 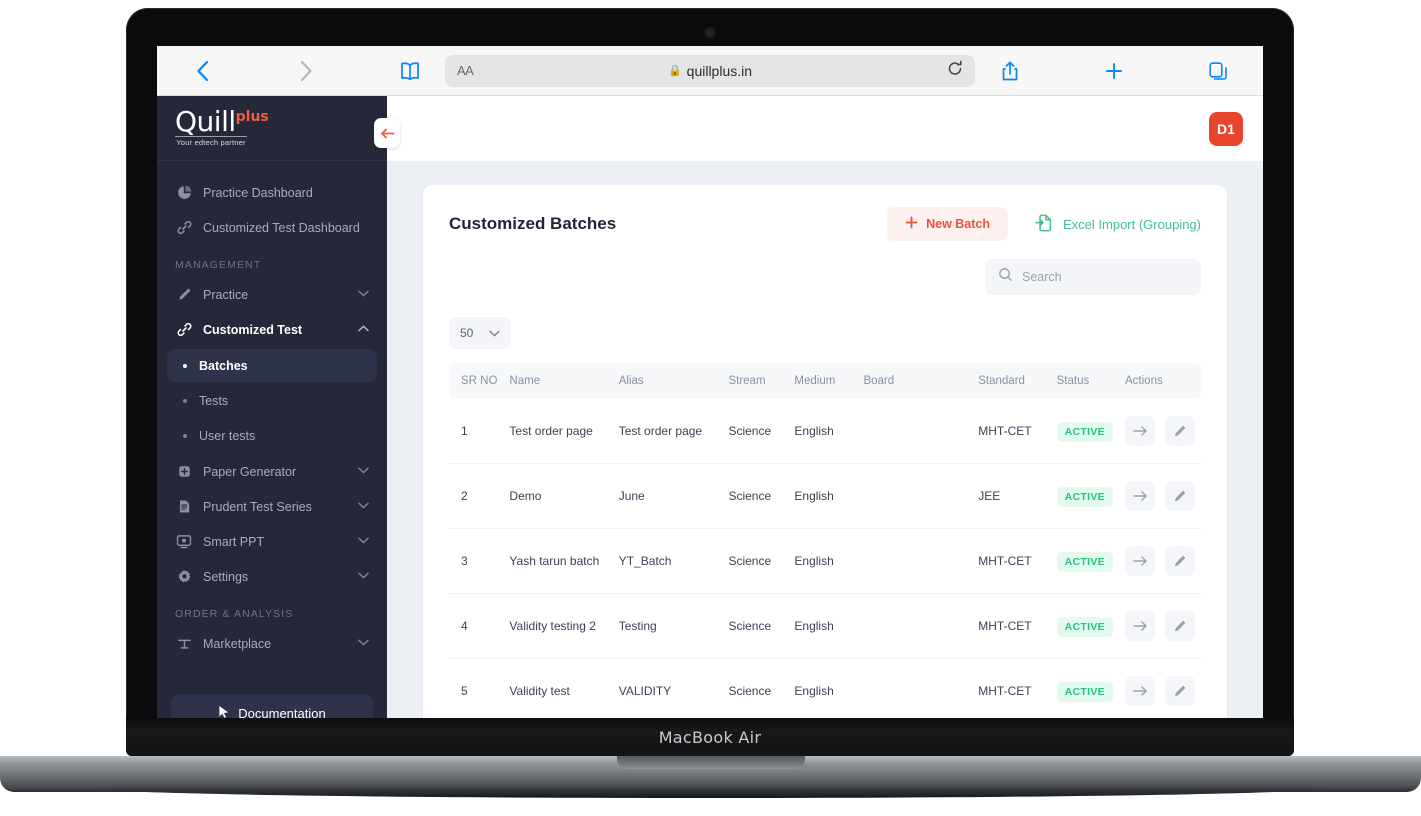 What do you see at coordinates (1011, 381) in the screenshot?
I see `column-header-standard: Standard` at bounding box center [1011, 381].